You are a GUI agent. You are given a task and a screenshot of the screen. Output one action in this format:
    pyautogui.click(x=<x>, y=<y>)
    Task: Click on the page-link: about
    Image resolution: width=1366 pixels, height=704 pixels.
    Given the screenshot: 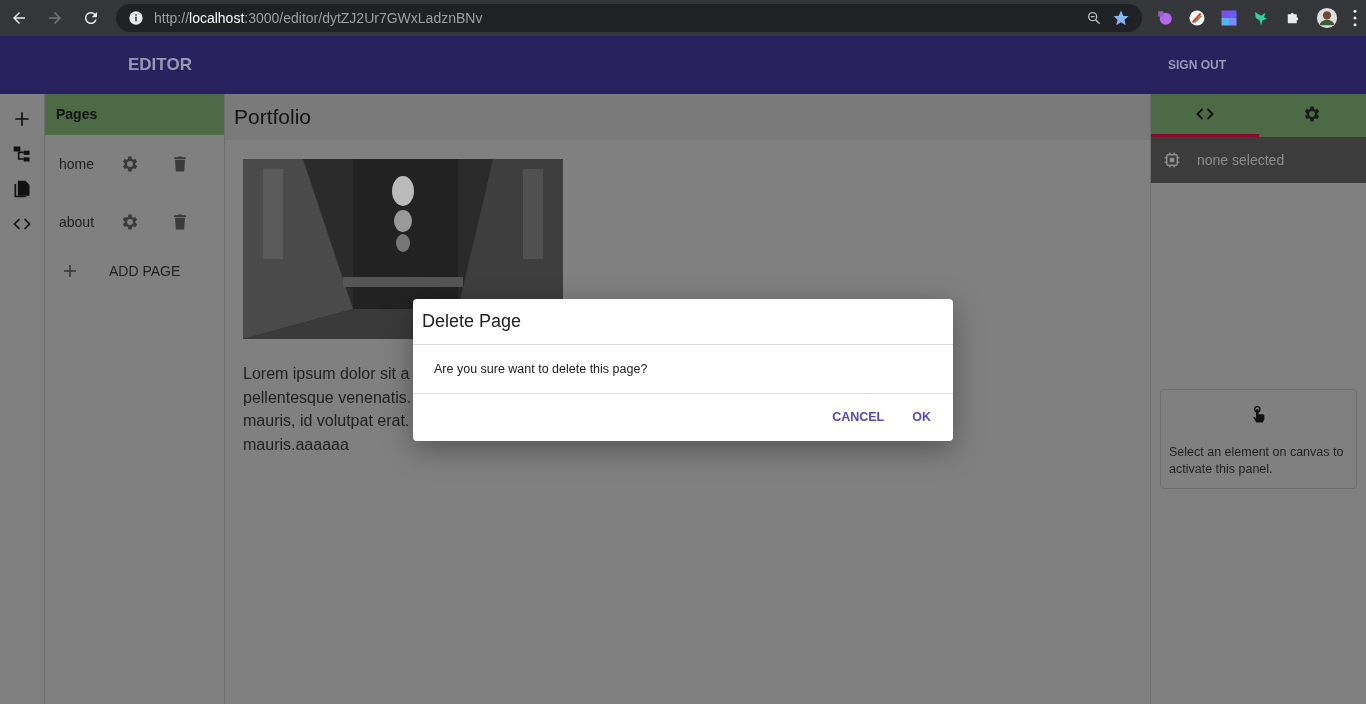 What is the action you would take?
    pyautogui.click(x=89, y=222)
    